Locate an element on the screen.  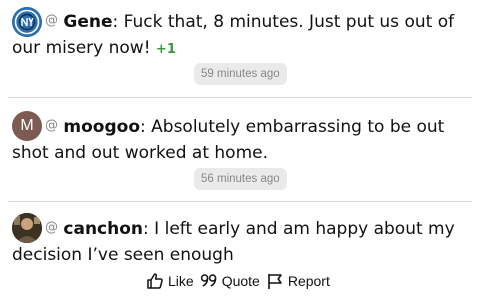
thumbs-up-icon is located at coordinates (155, 281).